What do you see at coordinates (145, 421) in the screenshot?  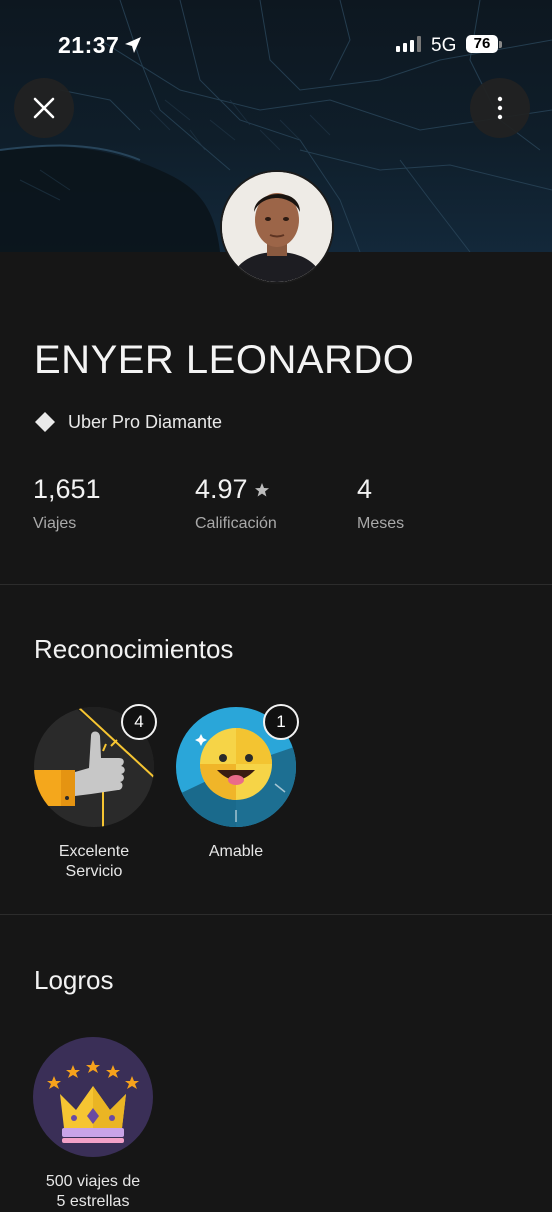 I see `tier-label: Uber Pro Diamante` at bounding box center [145, 421].